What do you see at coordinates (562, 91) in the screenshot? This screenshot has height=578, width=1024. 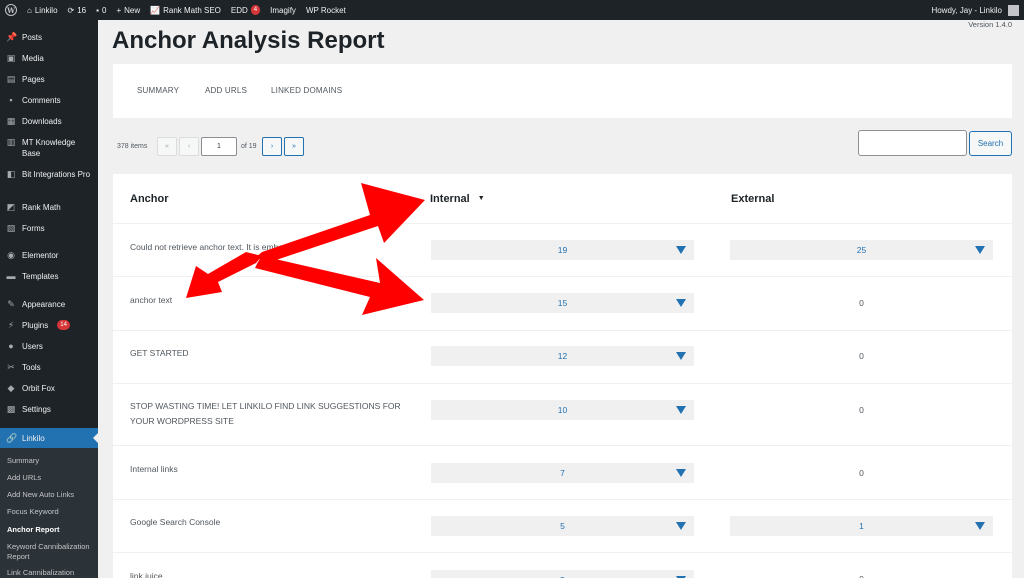 I see `tabs-bar: SUMMARY ADD URLS LINKED DOMAINS` at bounding box center [562, 91].